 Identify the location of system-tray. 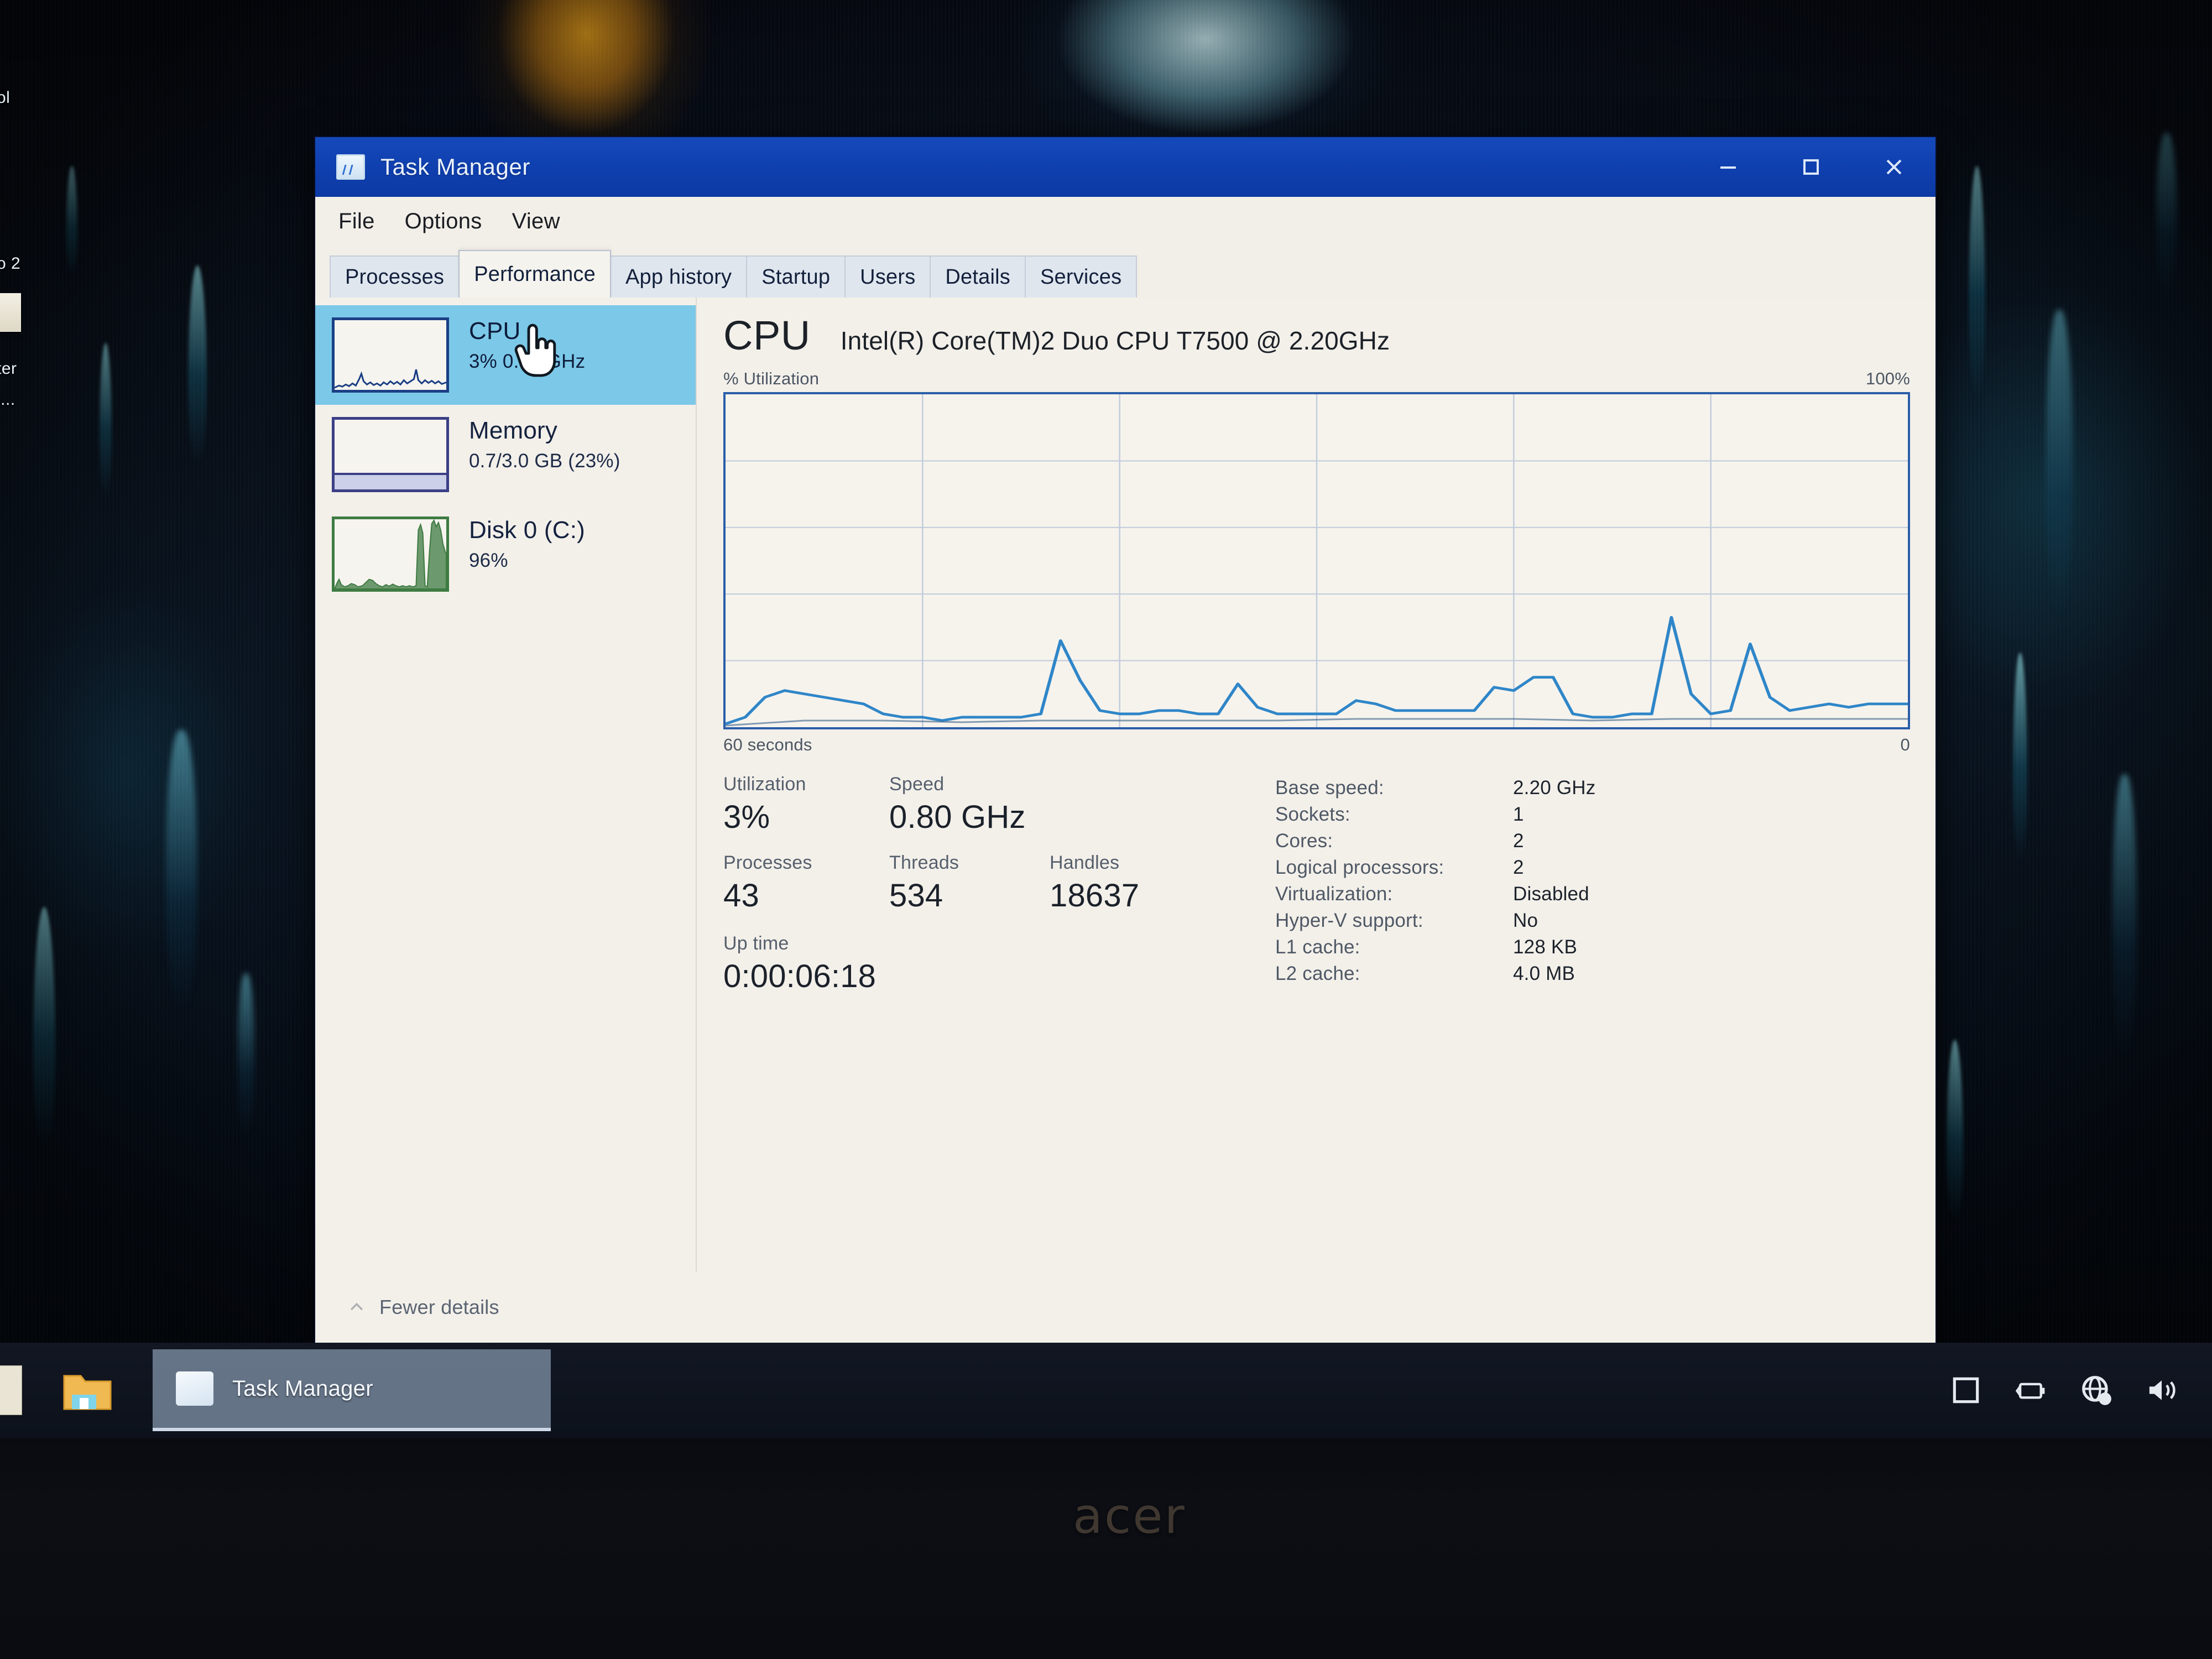
(2080, 1390).